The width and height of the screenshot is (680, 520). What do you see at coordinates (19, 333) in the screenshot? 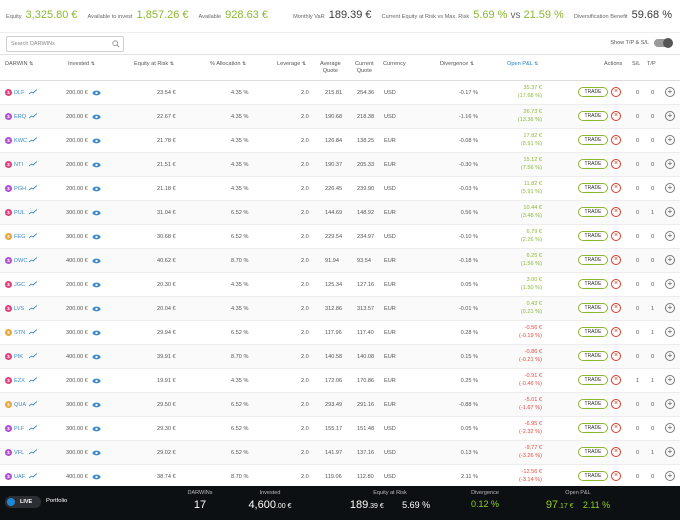
I see `darwin-ticker: STN` at bounding box center [19, 333].